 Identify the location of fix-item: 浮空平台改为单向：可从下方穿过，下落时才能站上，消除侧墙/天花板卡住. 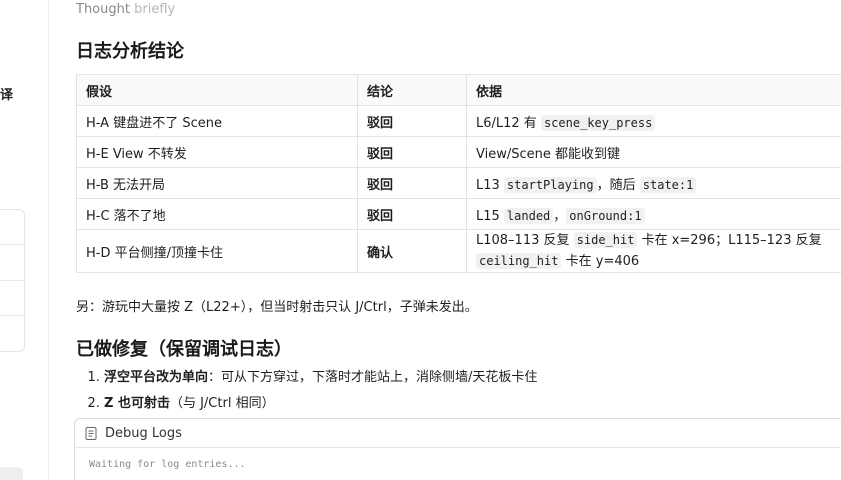
(320, 381).